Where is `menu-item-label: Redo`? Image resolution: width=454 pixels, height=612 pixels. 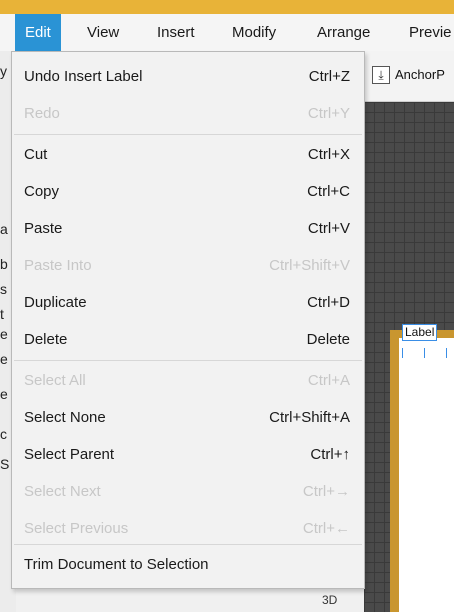 menu-item-label: Redo is located at coordinates (42, 113).